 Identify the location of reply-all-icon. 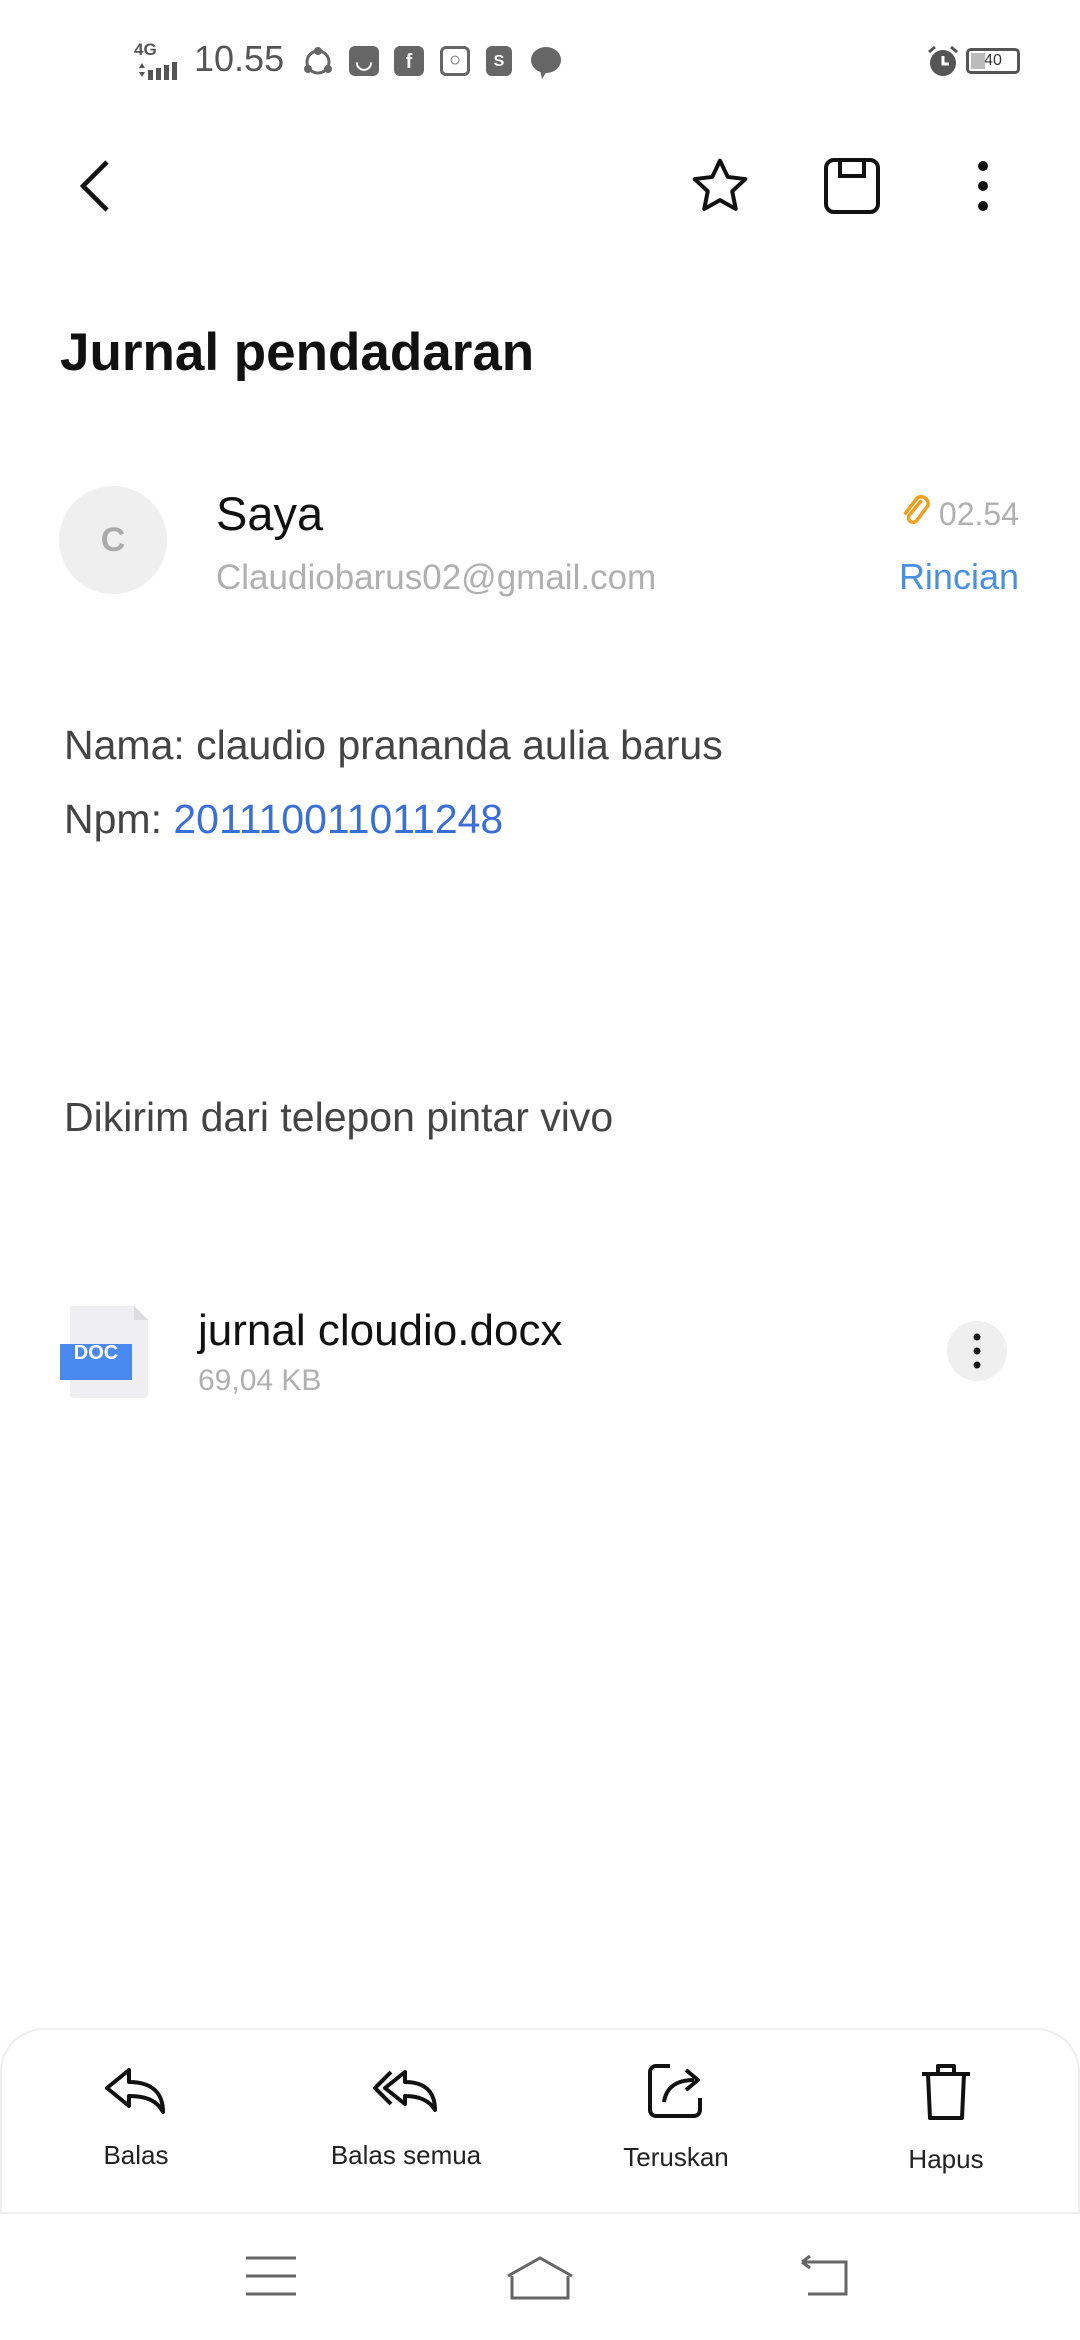
(405, 2091).